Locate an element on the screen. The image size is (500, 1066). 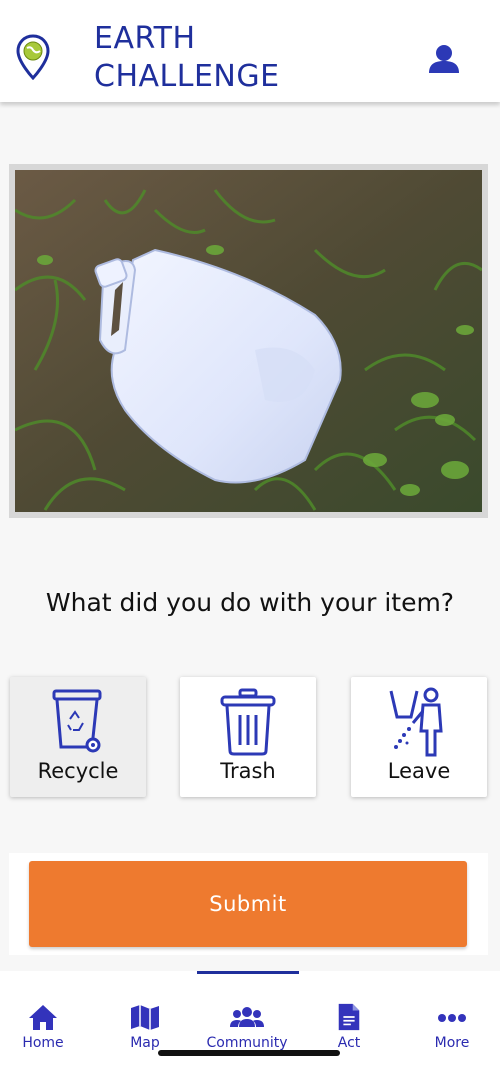
tab-more: More is located at coordinates (452, 1027).